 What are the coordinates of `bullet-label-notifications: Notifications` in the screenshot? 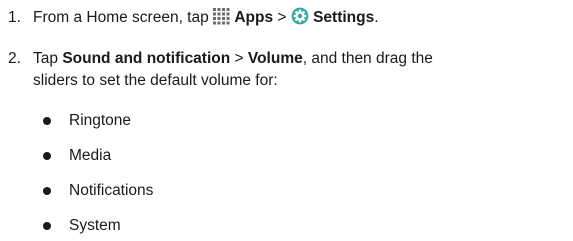 It's located at (111, 190).